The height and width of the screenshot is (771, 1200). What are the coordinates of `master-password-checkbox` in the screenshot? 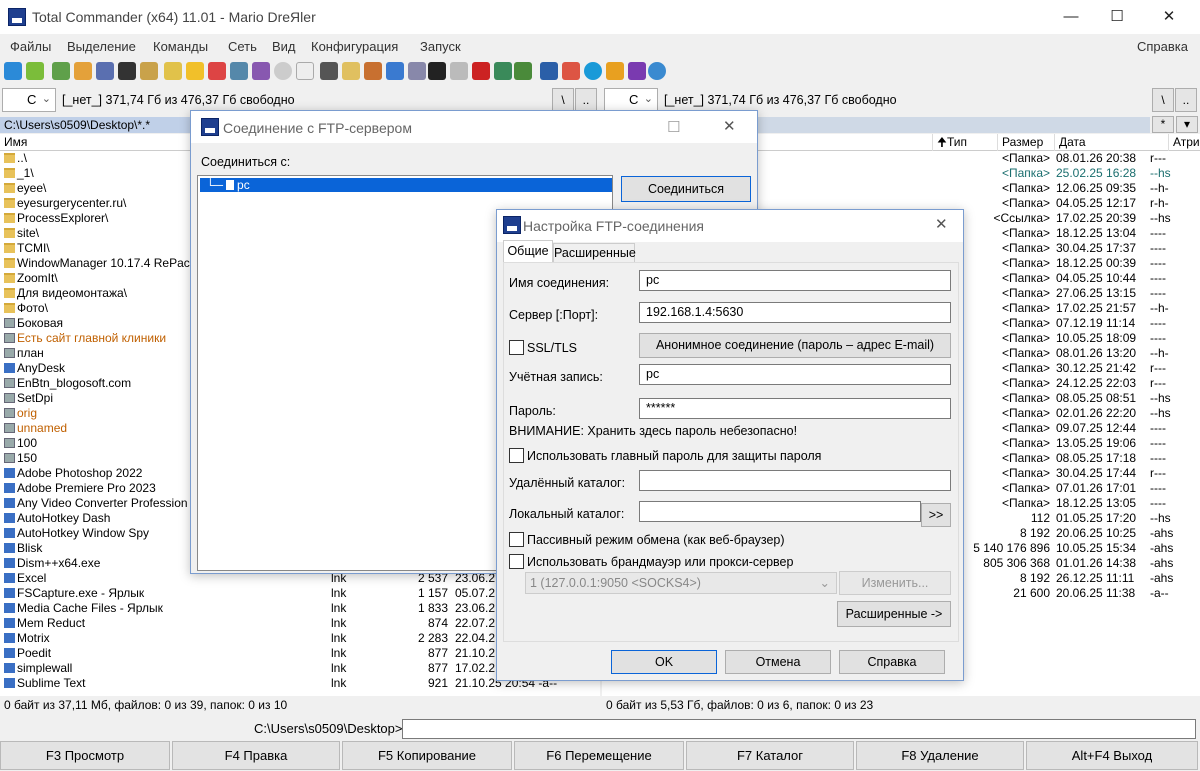 It's located at (516, 455).